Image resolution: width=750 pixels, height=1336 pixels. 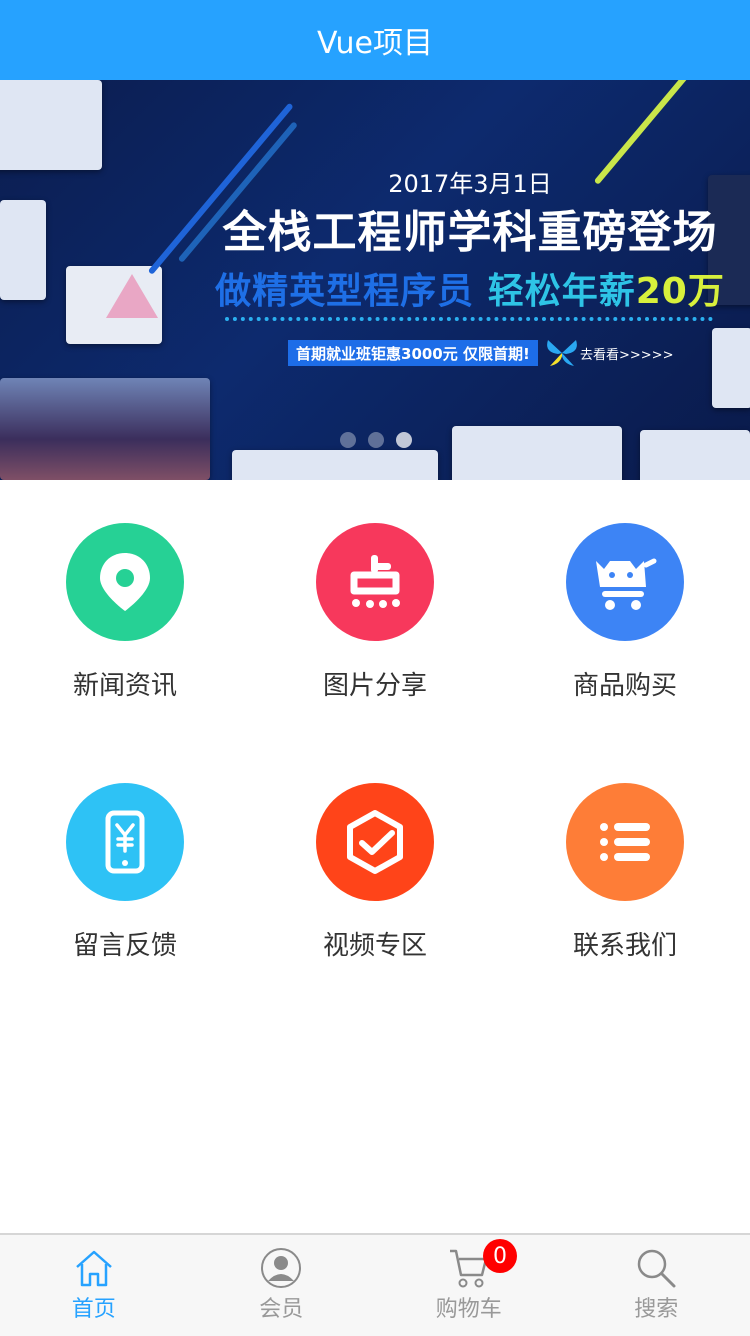 I want to click on tab-cart: 购物车 0, so click(x=469, y=1285).